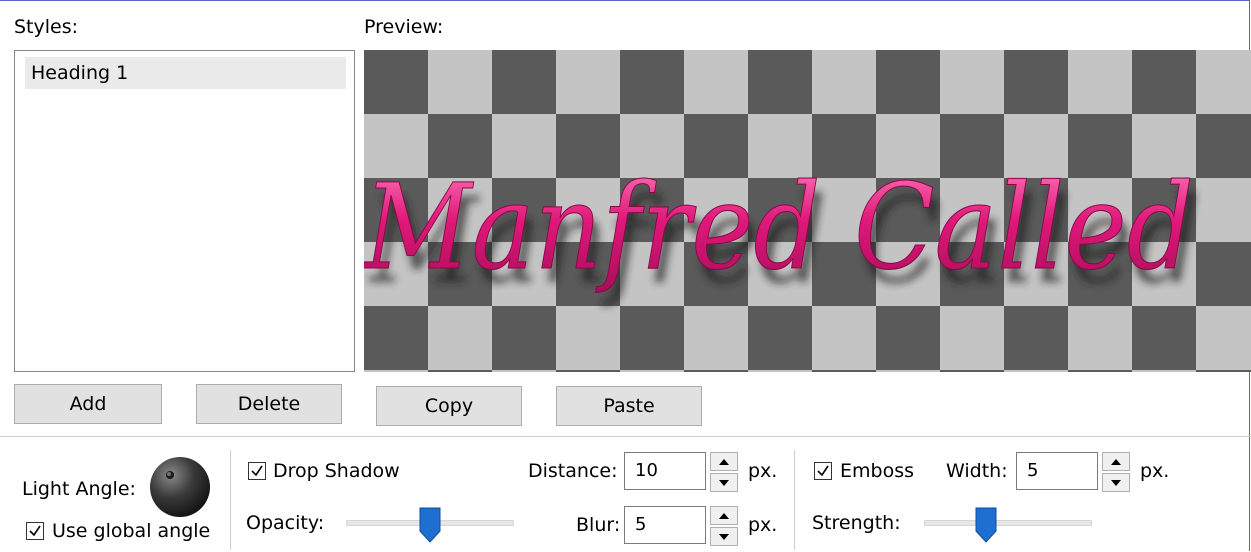 This screenshot has width=1251, height=552. I want to click on use-global-angle-checkbox, so click(35, 531).